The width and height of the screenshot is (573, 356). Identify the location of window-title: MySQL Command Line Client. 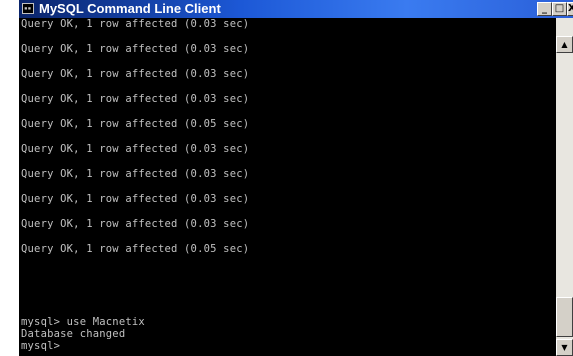
(130, 8).